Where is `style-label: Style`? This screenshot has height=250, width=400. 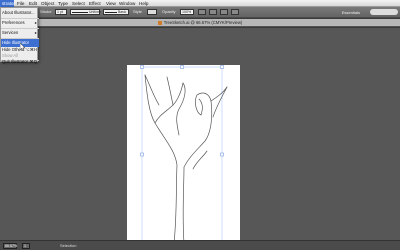
style-label: Style is located at coordinates (137, 11).